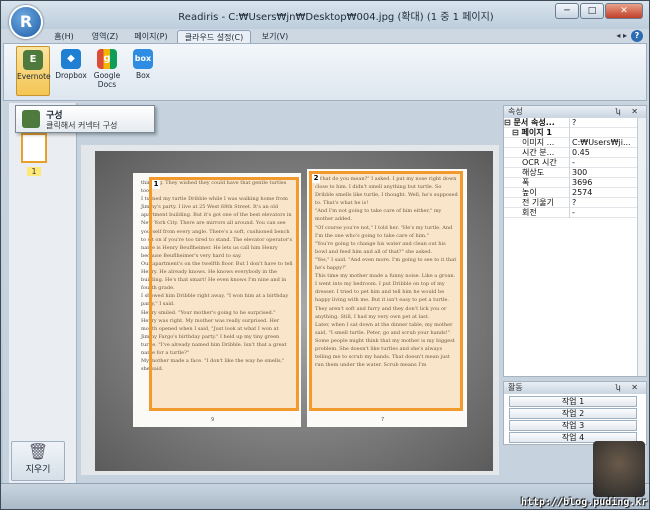 The image size is (650, 510). What do you see at coordinates (64, 36) in the screenshot?
I see `tab-home: 홈(H)` at bounding box center [64, 36].